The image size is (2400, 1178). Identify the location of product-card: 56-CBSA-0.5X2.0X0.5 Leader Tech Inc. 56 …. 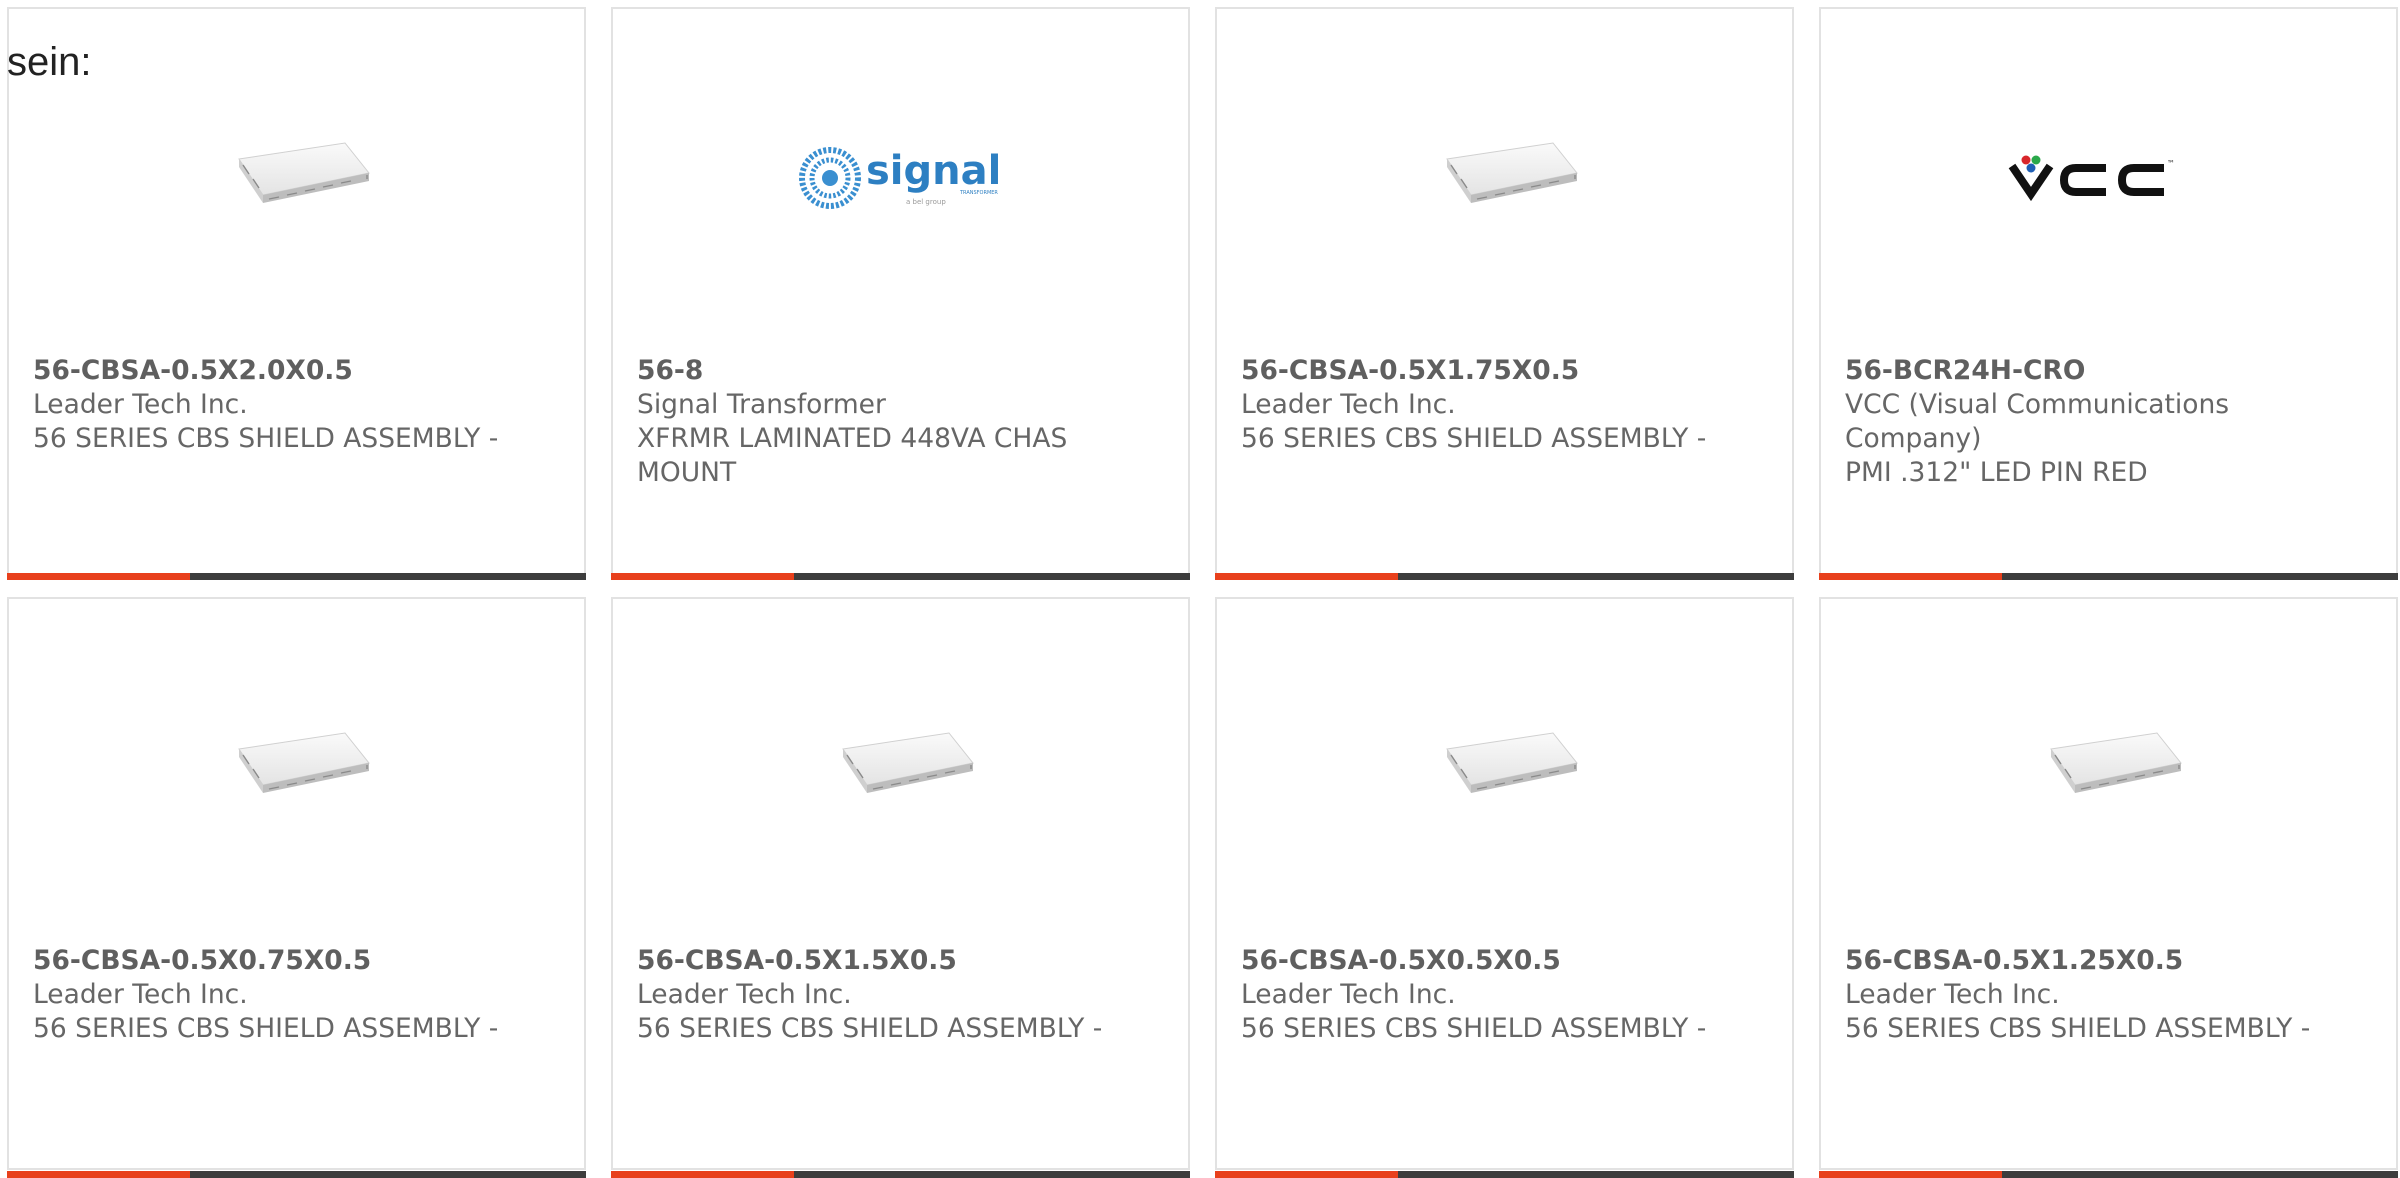
(296, 293).